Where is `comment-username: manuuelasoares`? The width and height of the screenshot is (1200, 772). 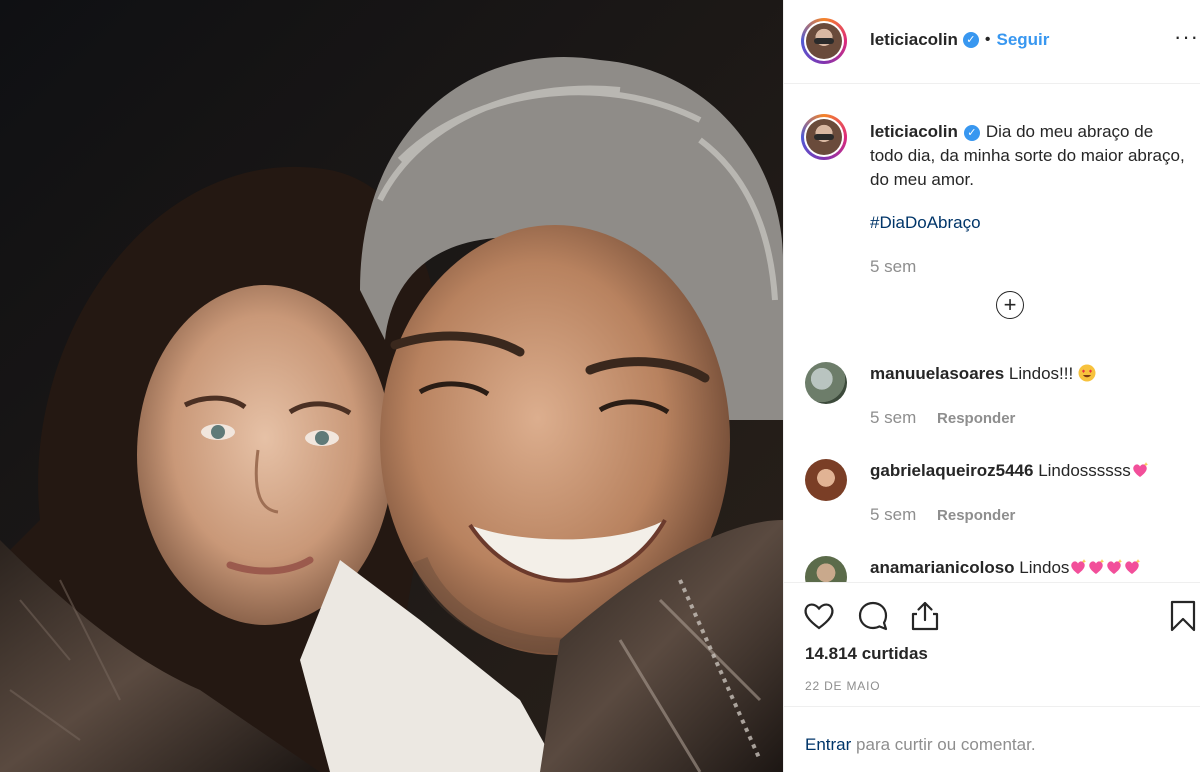
comment-username: manuuelasoares is located at coordinates (937, 373).